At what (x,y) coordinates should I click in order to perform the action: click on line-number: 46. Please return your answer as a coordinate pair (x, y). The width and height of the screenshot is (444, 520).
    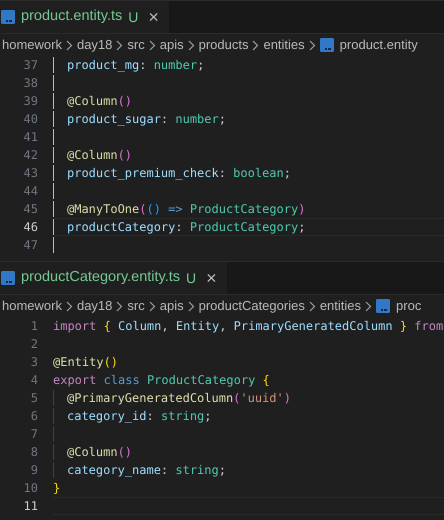
    Looking at the image, I should click on (30, 227).